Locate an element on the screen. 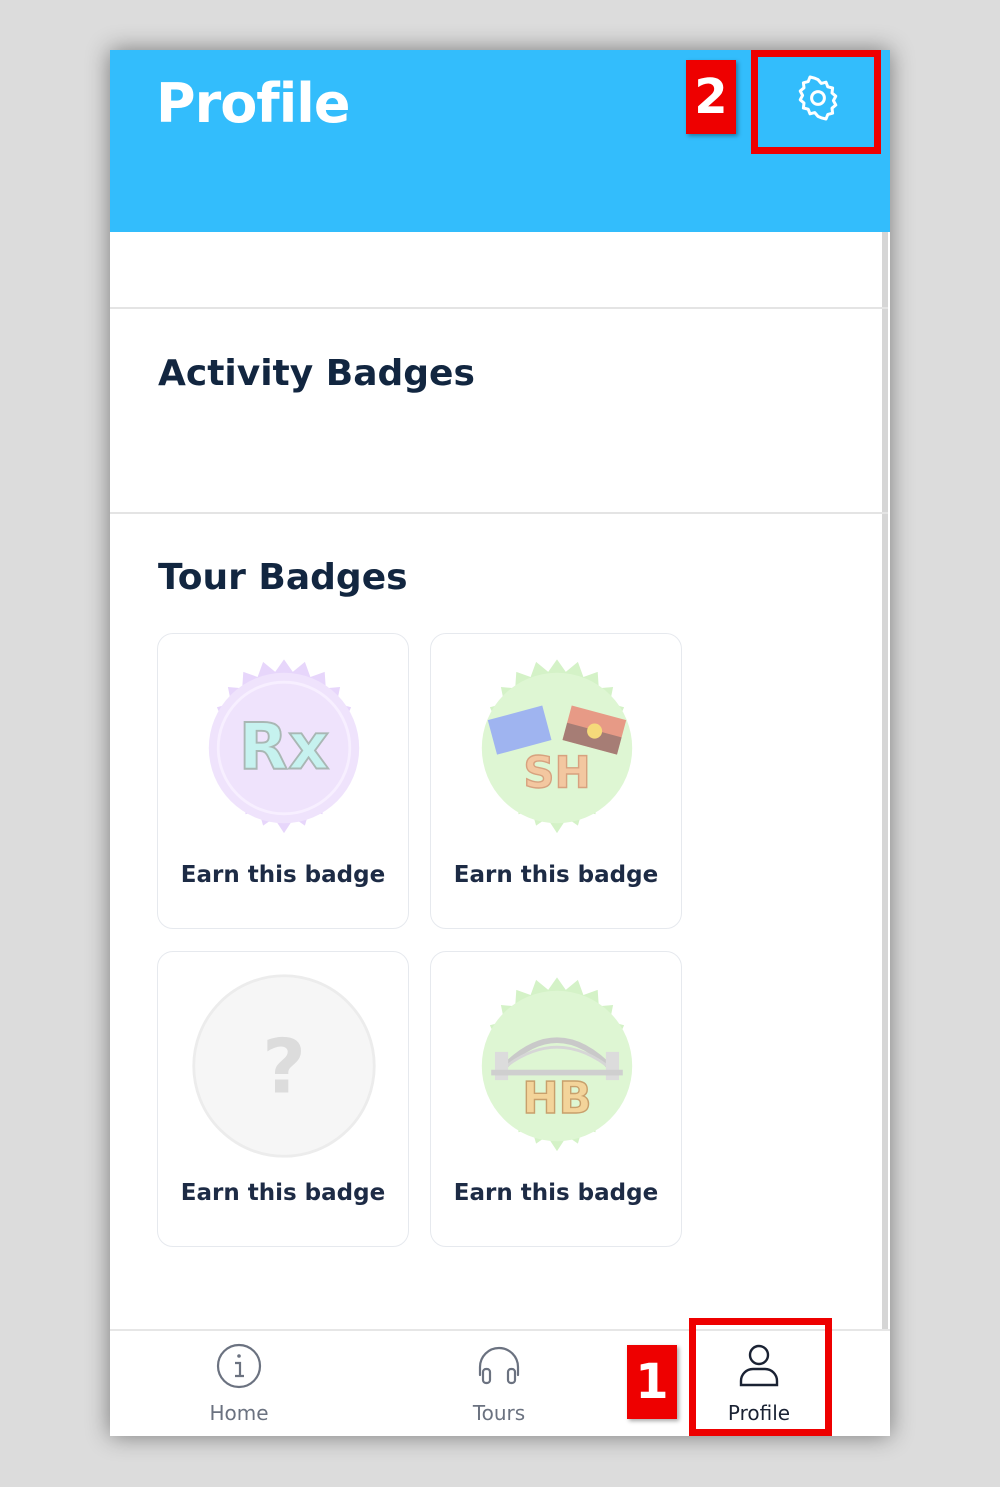 The height and width of the screenshot is (1487, 1000). profile-tab-highlight-box is located at coordinates (760, 1377).